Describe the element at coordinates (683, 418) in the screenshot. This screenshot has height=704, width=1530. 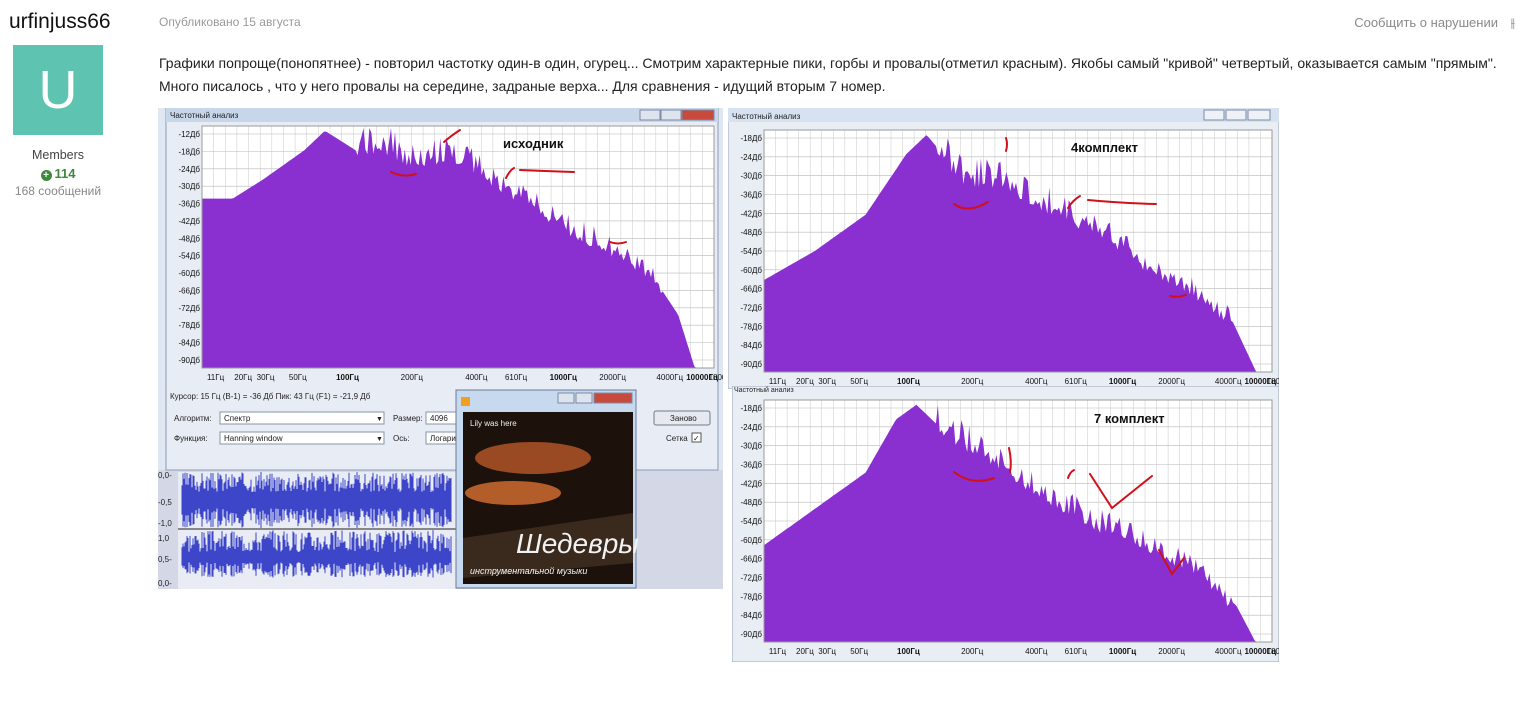
I see `redraw-label: Заново` at that location.